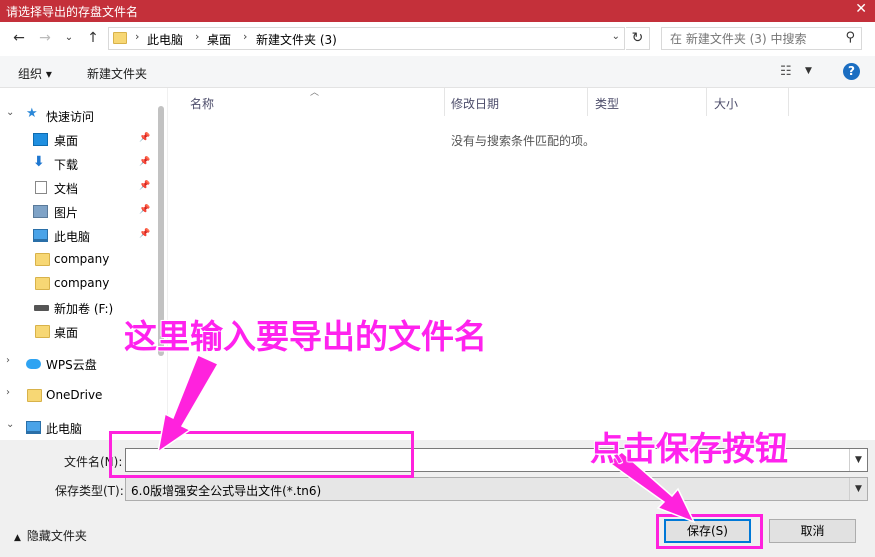 The image size is (875, 557). I want to click on sidebar-item-label: WPS云盘, so click(71, 365).